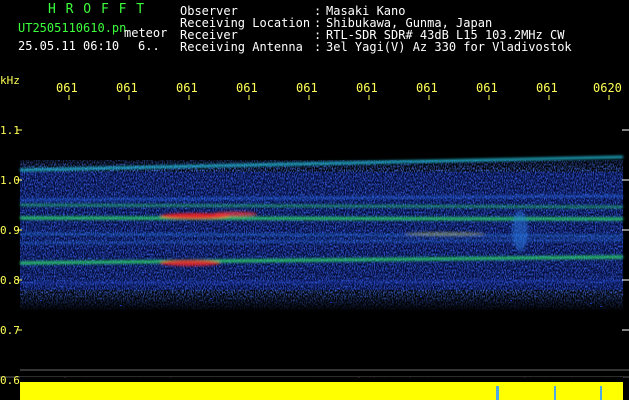 Image resolution: width=629 pixels, height=400 pixels. I want to click on x-tick-8: 061, so click(547, 88).